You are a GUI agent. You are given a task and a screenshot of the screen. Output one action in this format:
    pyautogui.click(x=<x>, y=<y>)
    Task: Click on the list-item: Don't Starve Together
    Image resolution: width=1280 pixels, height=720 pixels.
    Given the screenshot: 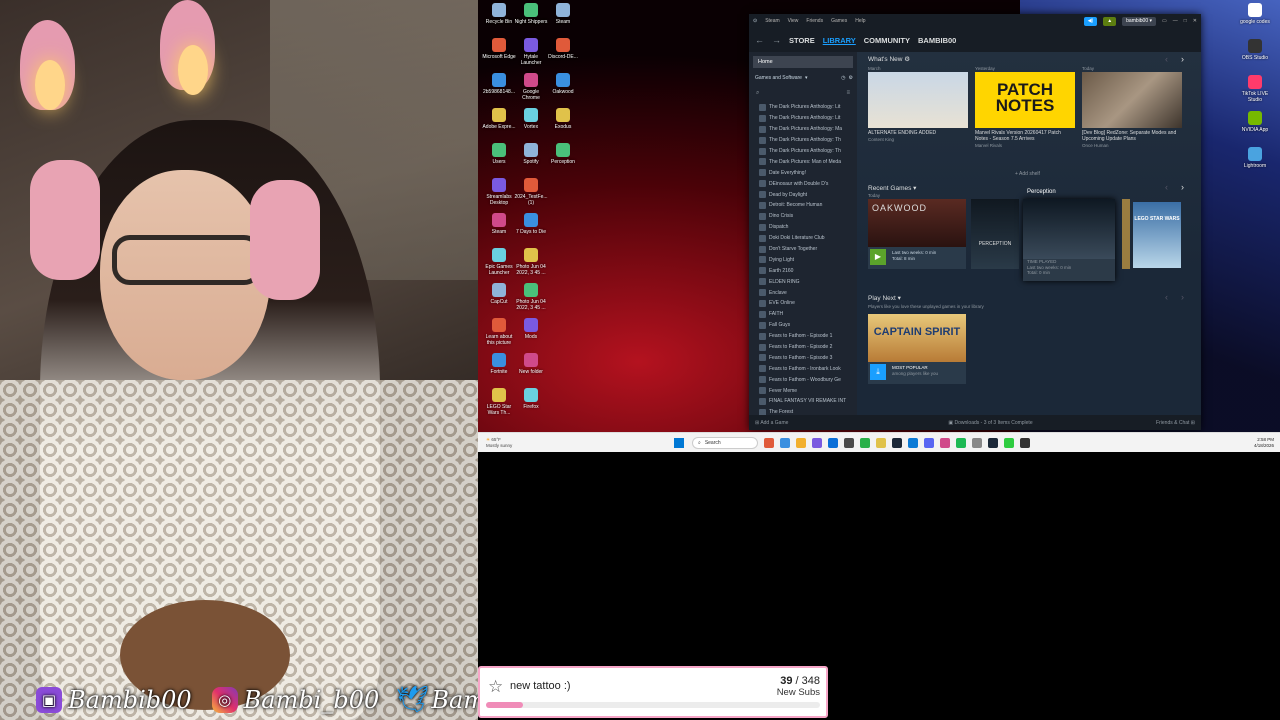 What is the action you would take?
    pyautogui.click(x=803, y=249)
    